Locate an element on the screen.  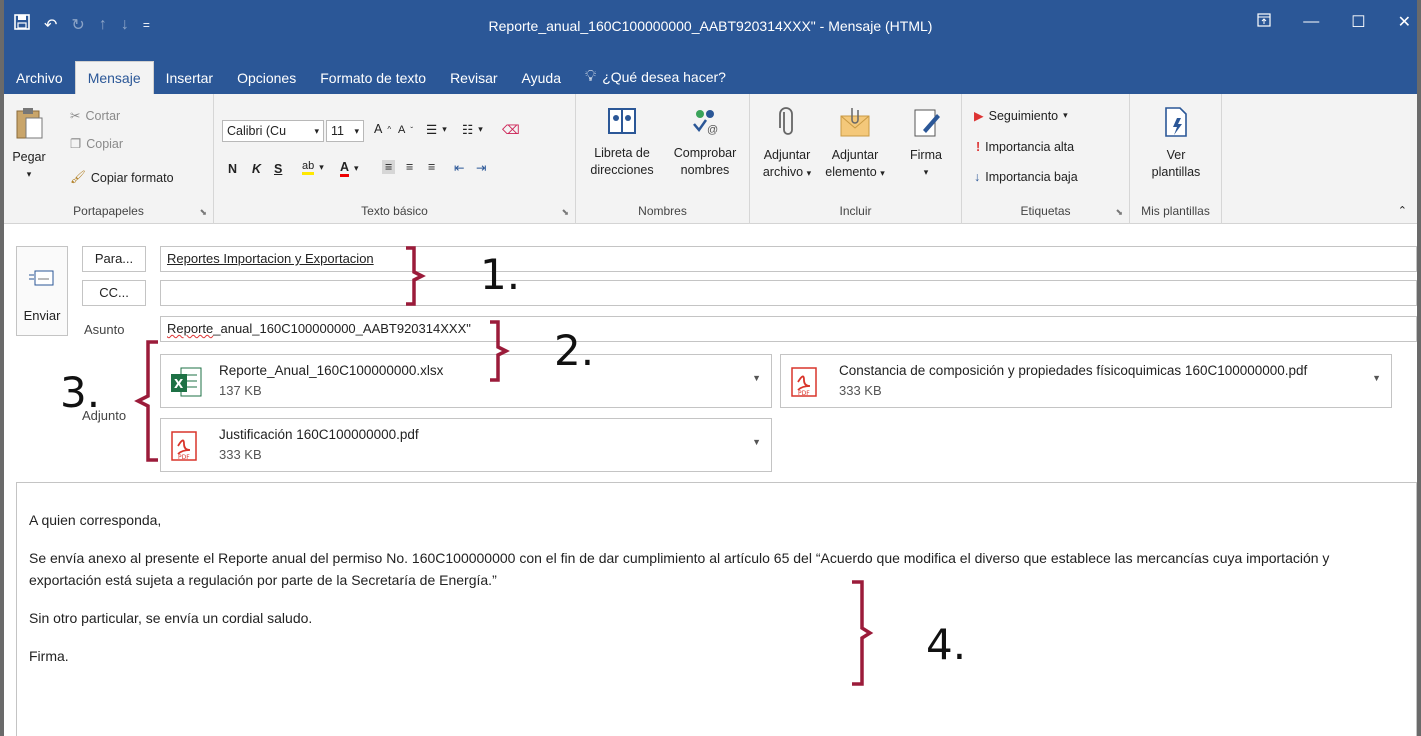
attachment-size: 137 KB is located at coordinates (240, 390).